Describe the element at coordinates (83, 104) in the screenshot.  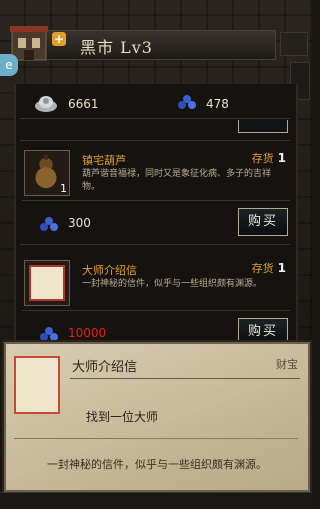
I see `silver-amount: 6661` at that location.